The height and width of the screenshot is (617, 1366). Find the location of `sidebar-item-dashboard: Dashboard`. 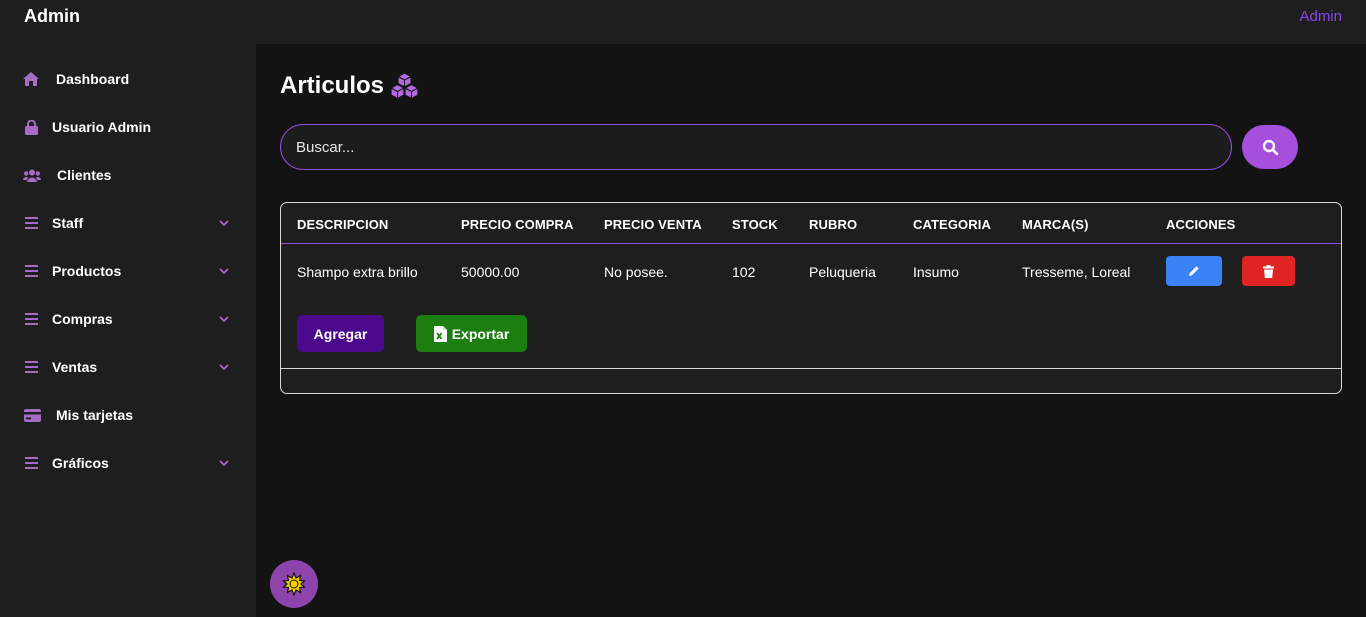

sidebar-item-dashboard: Dashboard is located at coordinates (128, 79).